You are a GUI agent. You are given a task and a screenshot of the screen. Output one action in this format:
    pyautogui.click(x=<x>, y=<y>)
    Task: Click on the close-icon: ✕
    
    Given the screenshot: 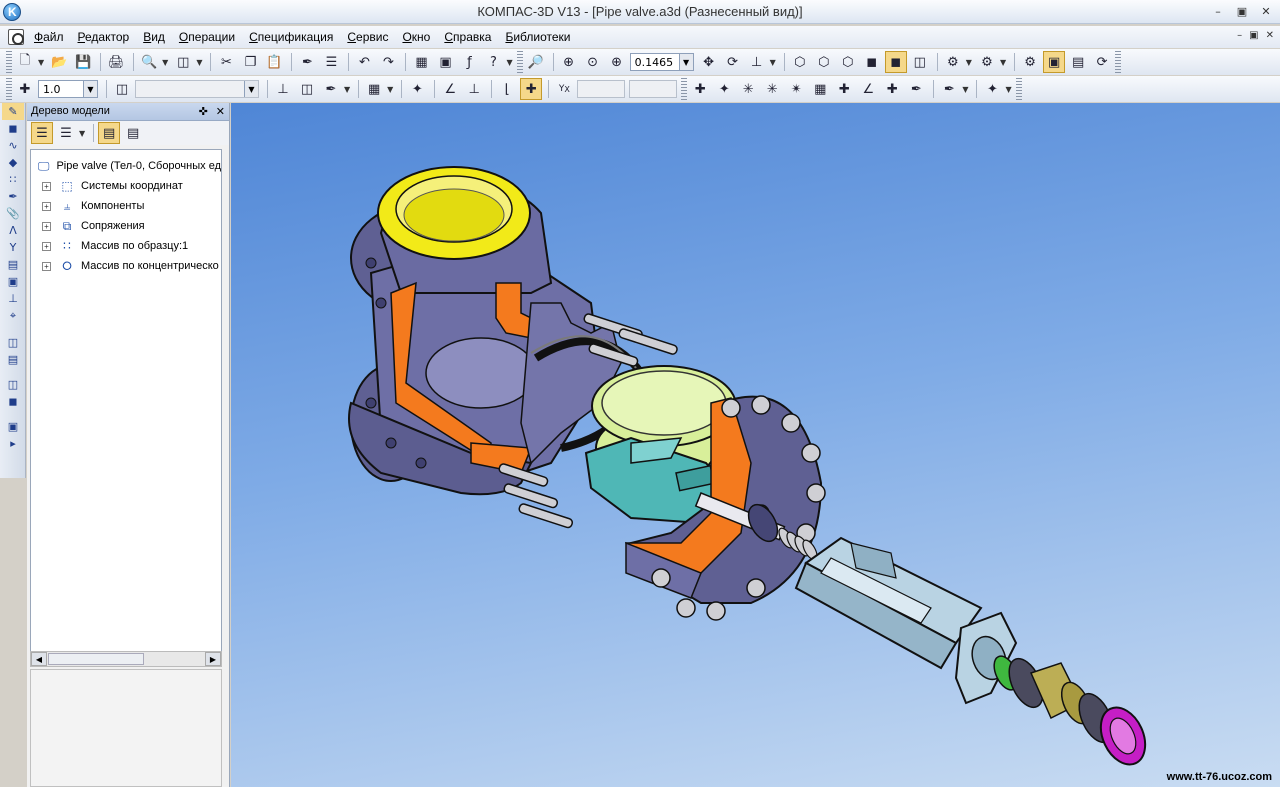 What is the action you would take?
    pyautogui.click(x=1266, y=11)
    